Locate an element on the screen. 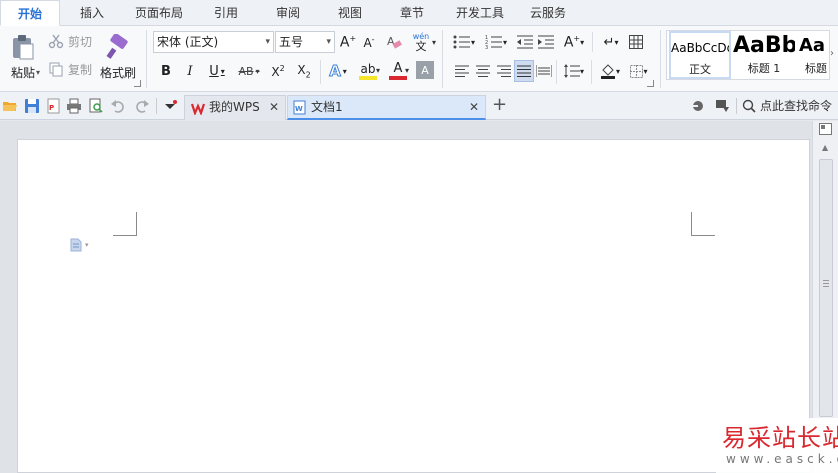 This screenshot has height=473, width=838. decrease-indent-button is located at coordinates (525, 42).